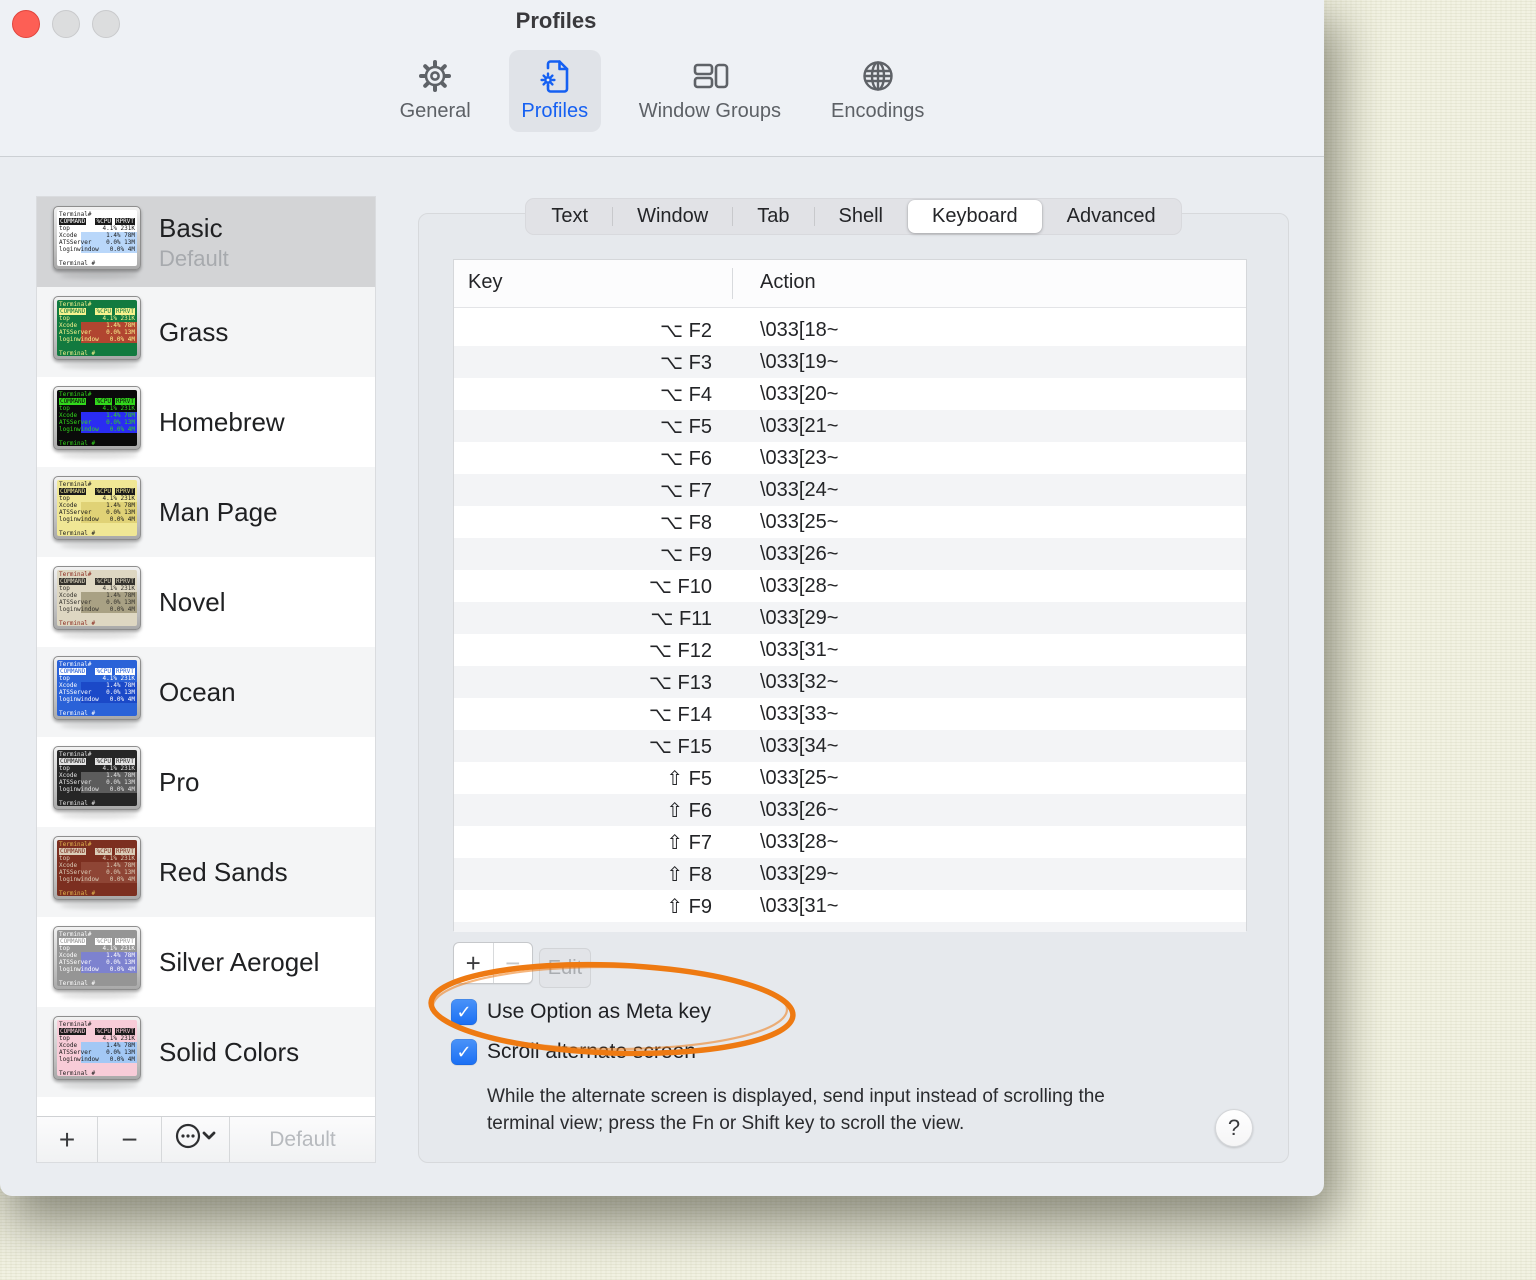  Describe the element at coordinates (129, 1139) in the screenshot. I see `remove-profile-button: −` at that location.